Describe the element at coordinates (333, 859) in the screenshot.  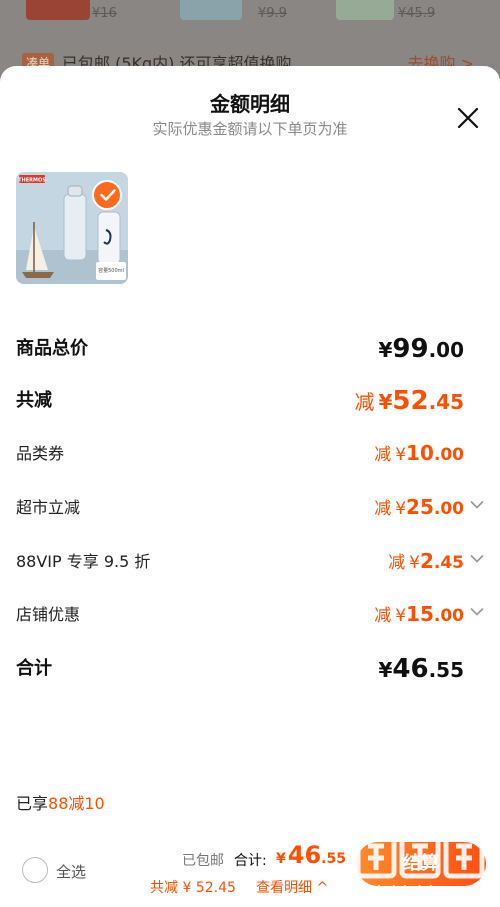
I see `total-dec: .55` at that location.